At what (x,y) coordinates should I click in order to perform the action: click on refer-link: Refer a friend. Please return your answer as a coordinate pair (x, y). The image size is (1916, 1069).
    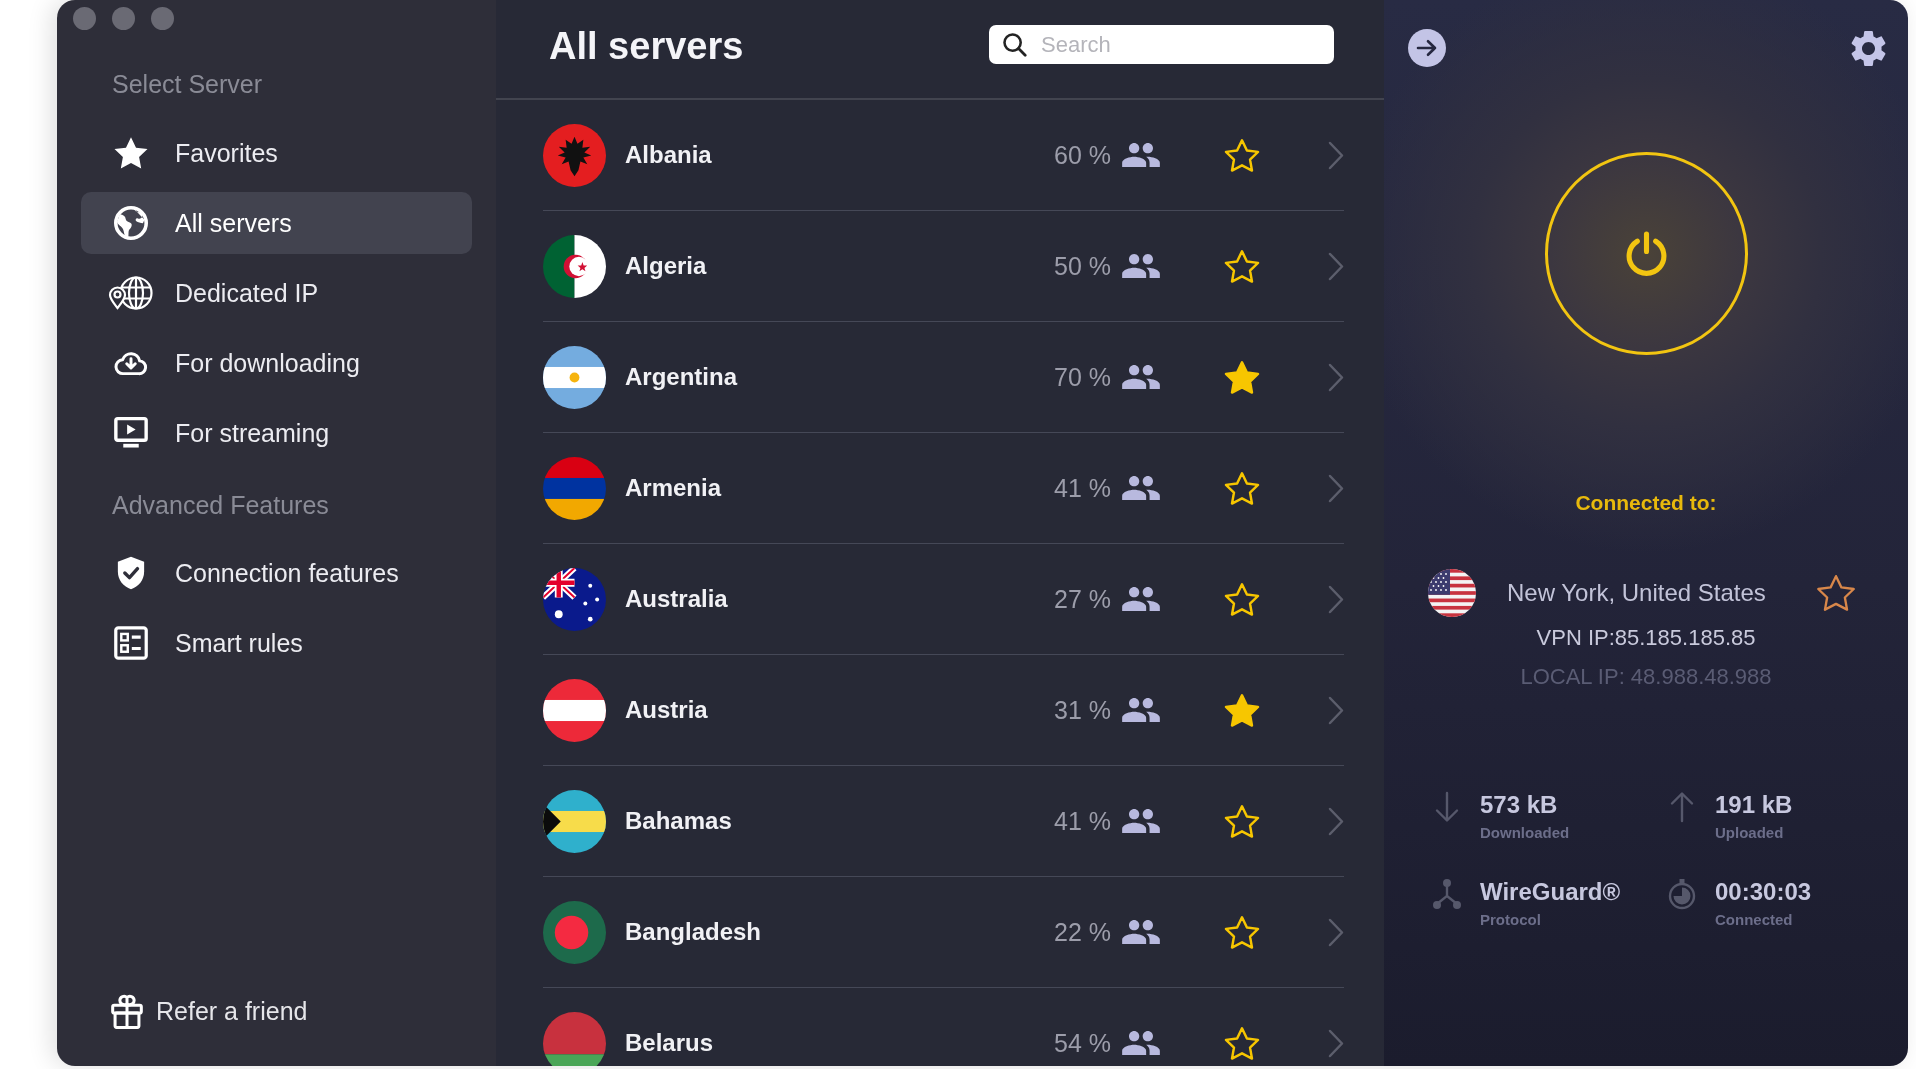
    Looking at the image, I should click on (209, 1011).